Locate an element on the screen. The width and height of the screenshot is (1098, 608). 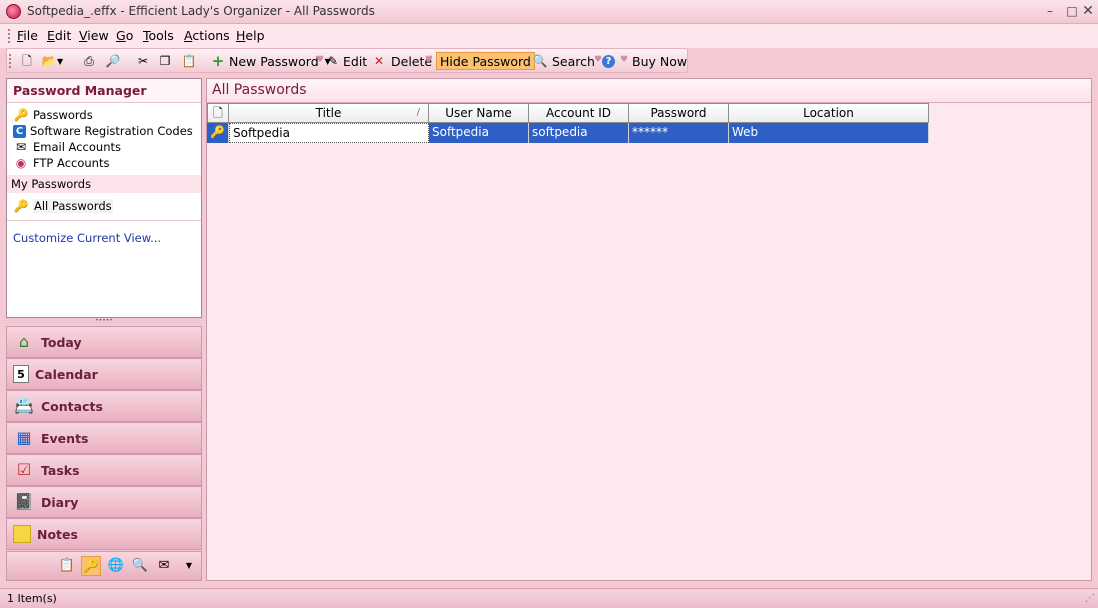
pencil-icon: ✎ is located at coordinates (333, 61).